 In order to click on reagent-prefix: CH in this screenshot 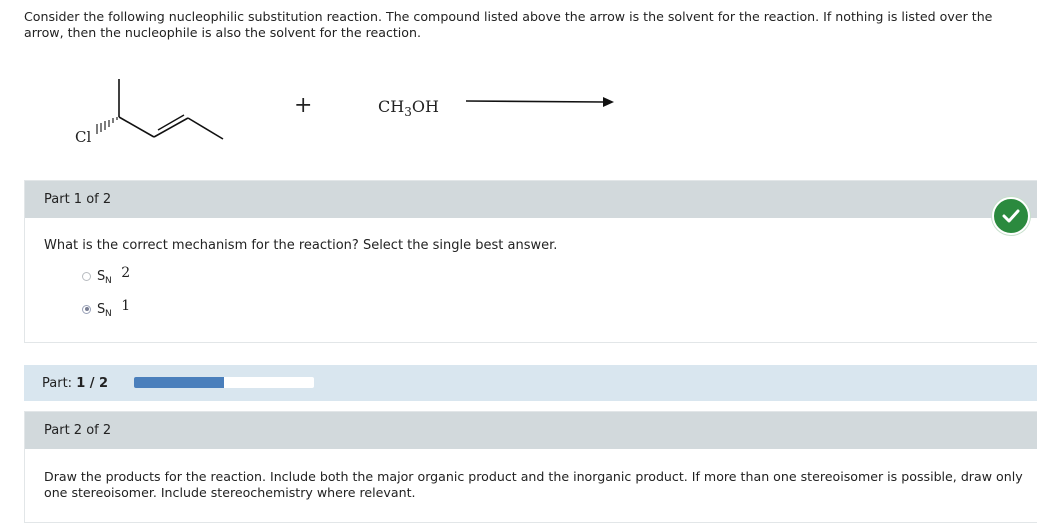, I will do `click(391, 106)`.